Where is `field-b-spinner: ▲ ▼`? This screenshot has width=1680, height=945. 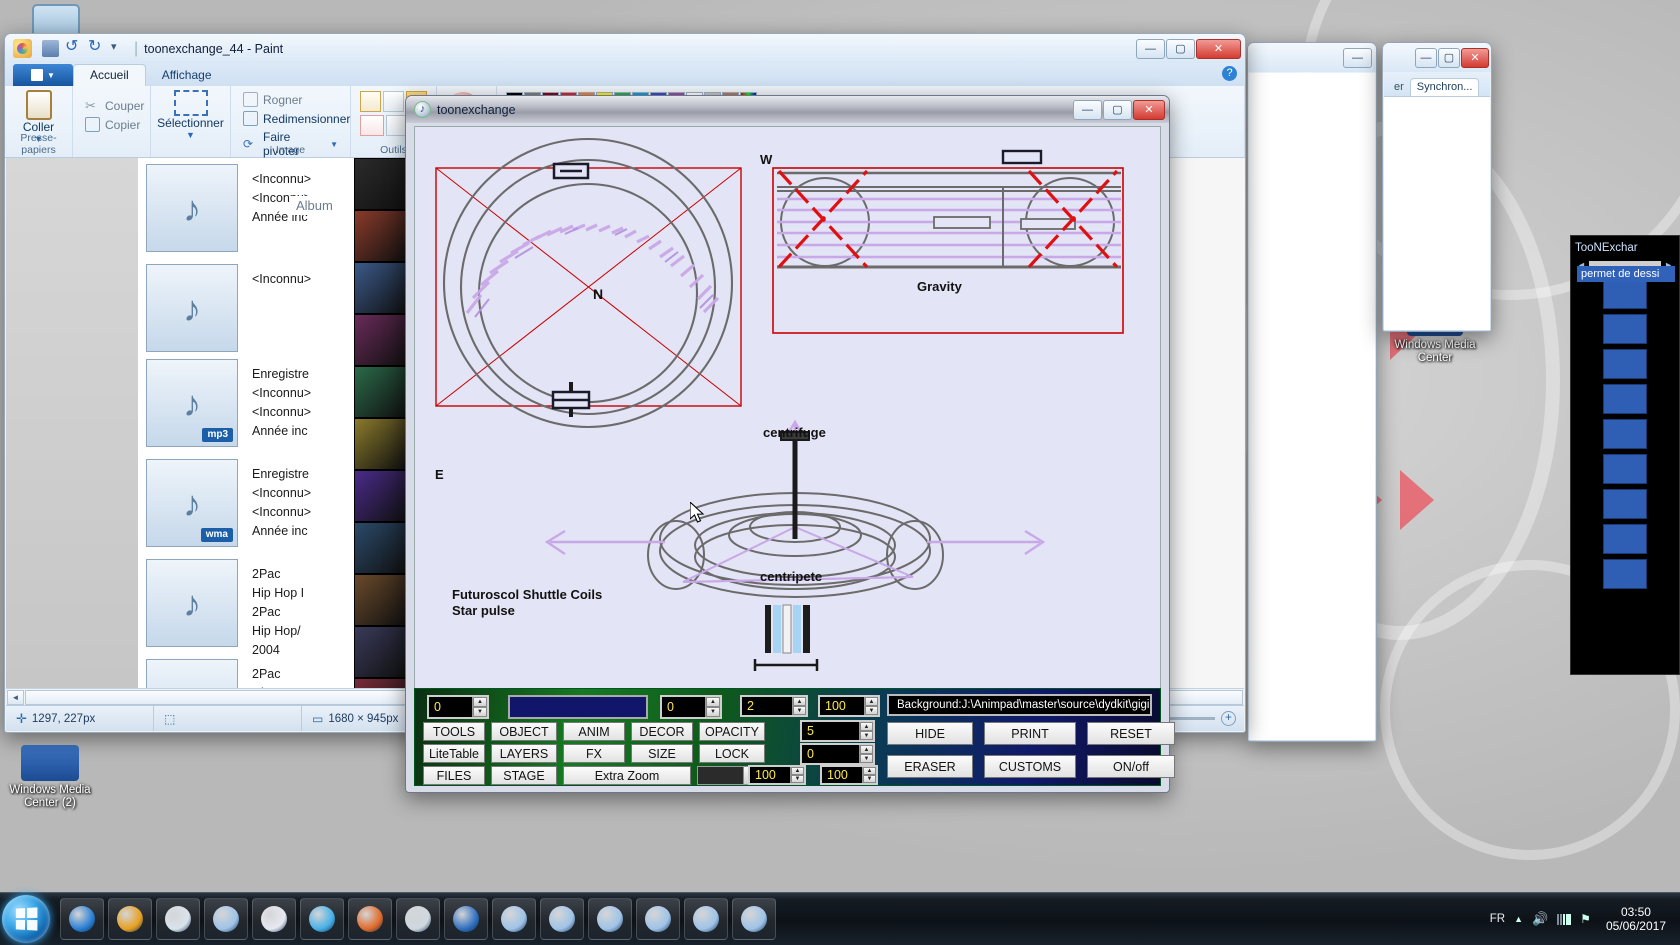 field-b-spinner: ▲ ▼ is located at coordinates (712, 707).